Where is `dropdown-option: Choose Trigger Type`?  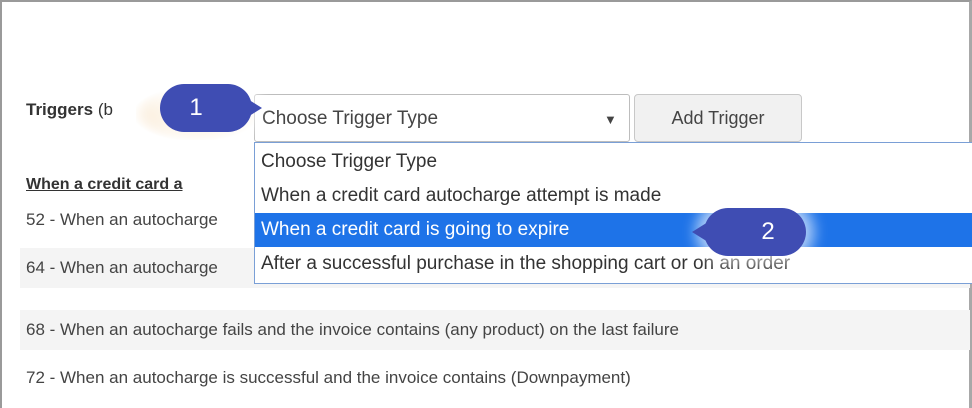
dropdown-option: Choose Trigger Type is located at coordinates (613, 162).